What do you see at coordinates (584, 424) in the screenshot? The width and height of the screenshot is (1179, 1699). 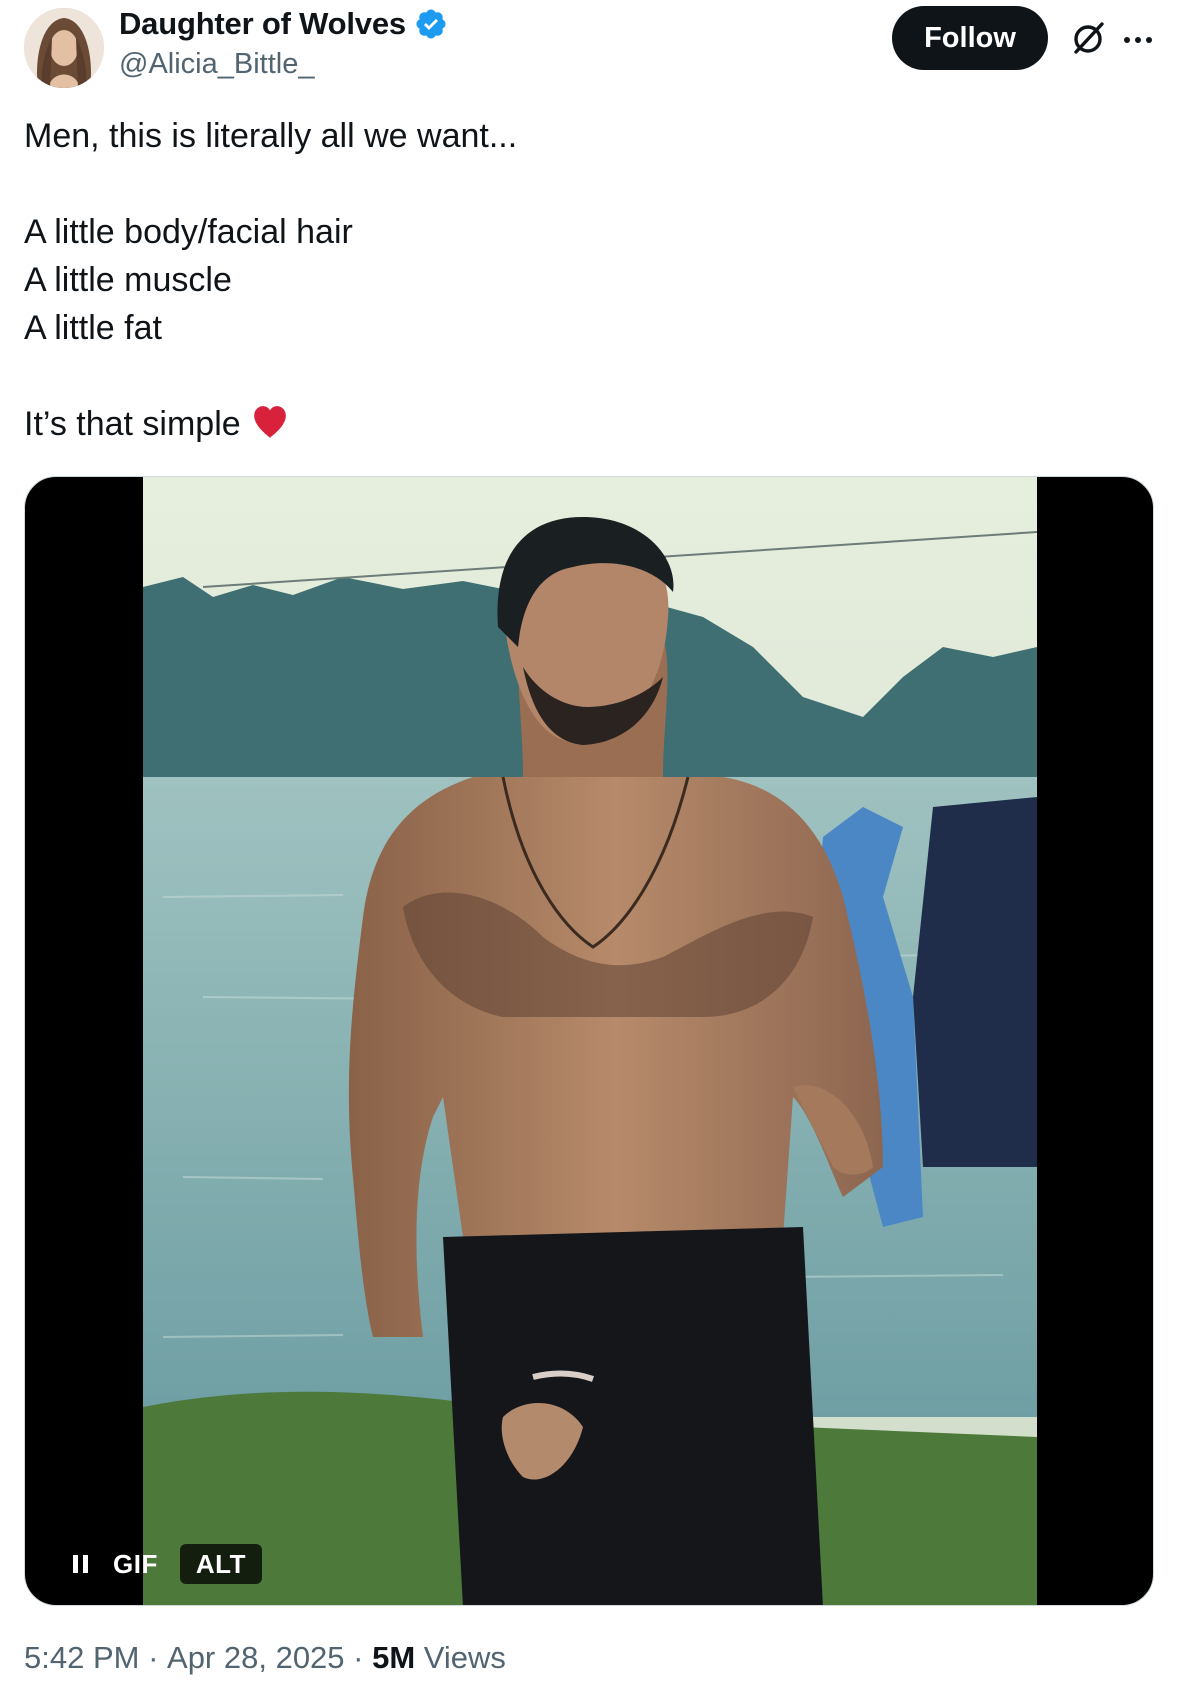 I see `tweet-line-last: It’s that simple` at bounding box center [584, 424].